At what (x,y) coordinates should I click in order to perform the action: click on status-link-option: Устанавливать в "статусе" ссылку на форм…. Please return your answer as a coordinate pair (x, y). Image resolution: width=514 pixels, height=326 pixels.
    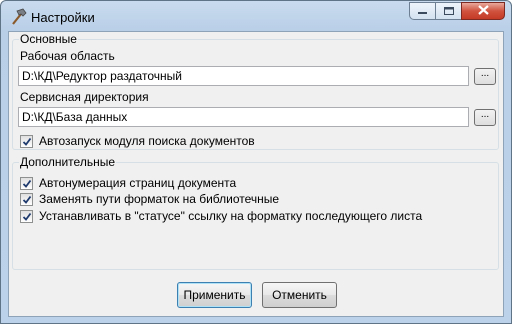
    Looking at the image, I should click on (221, 216).